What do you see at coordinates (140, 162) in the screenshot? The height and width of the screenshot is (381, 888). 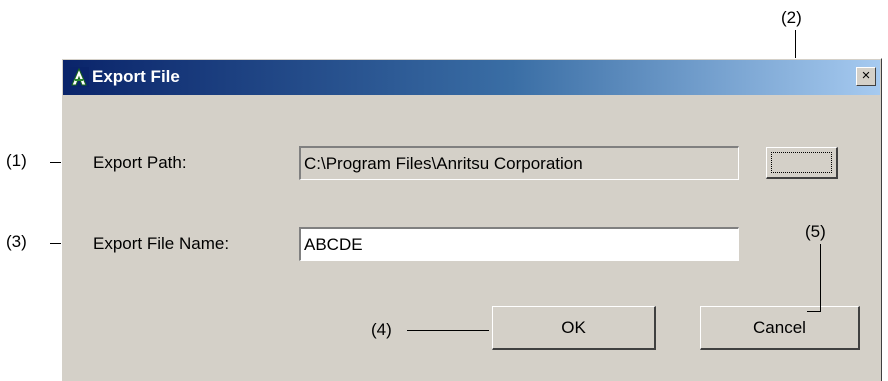 I see `export-path-label: Export Path:` at bounding box center [140, 162].